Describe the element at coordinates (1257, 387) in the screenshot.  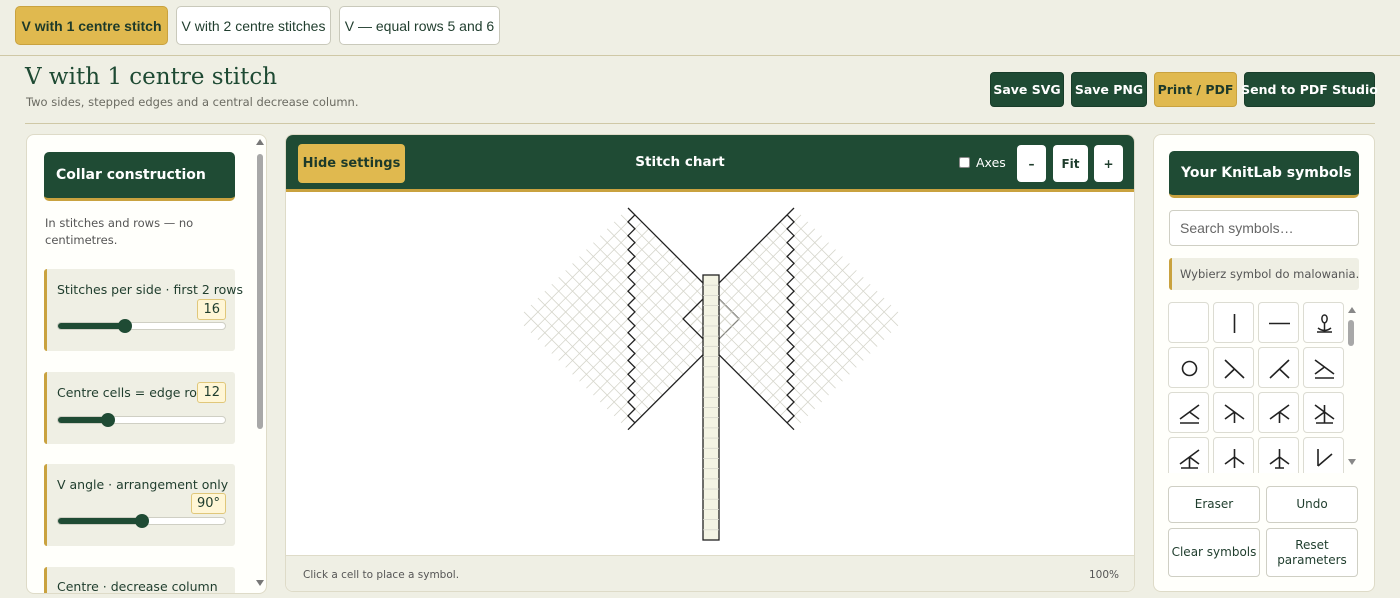
I see `symbol-grid` at that location.